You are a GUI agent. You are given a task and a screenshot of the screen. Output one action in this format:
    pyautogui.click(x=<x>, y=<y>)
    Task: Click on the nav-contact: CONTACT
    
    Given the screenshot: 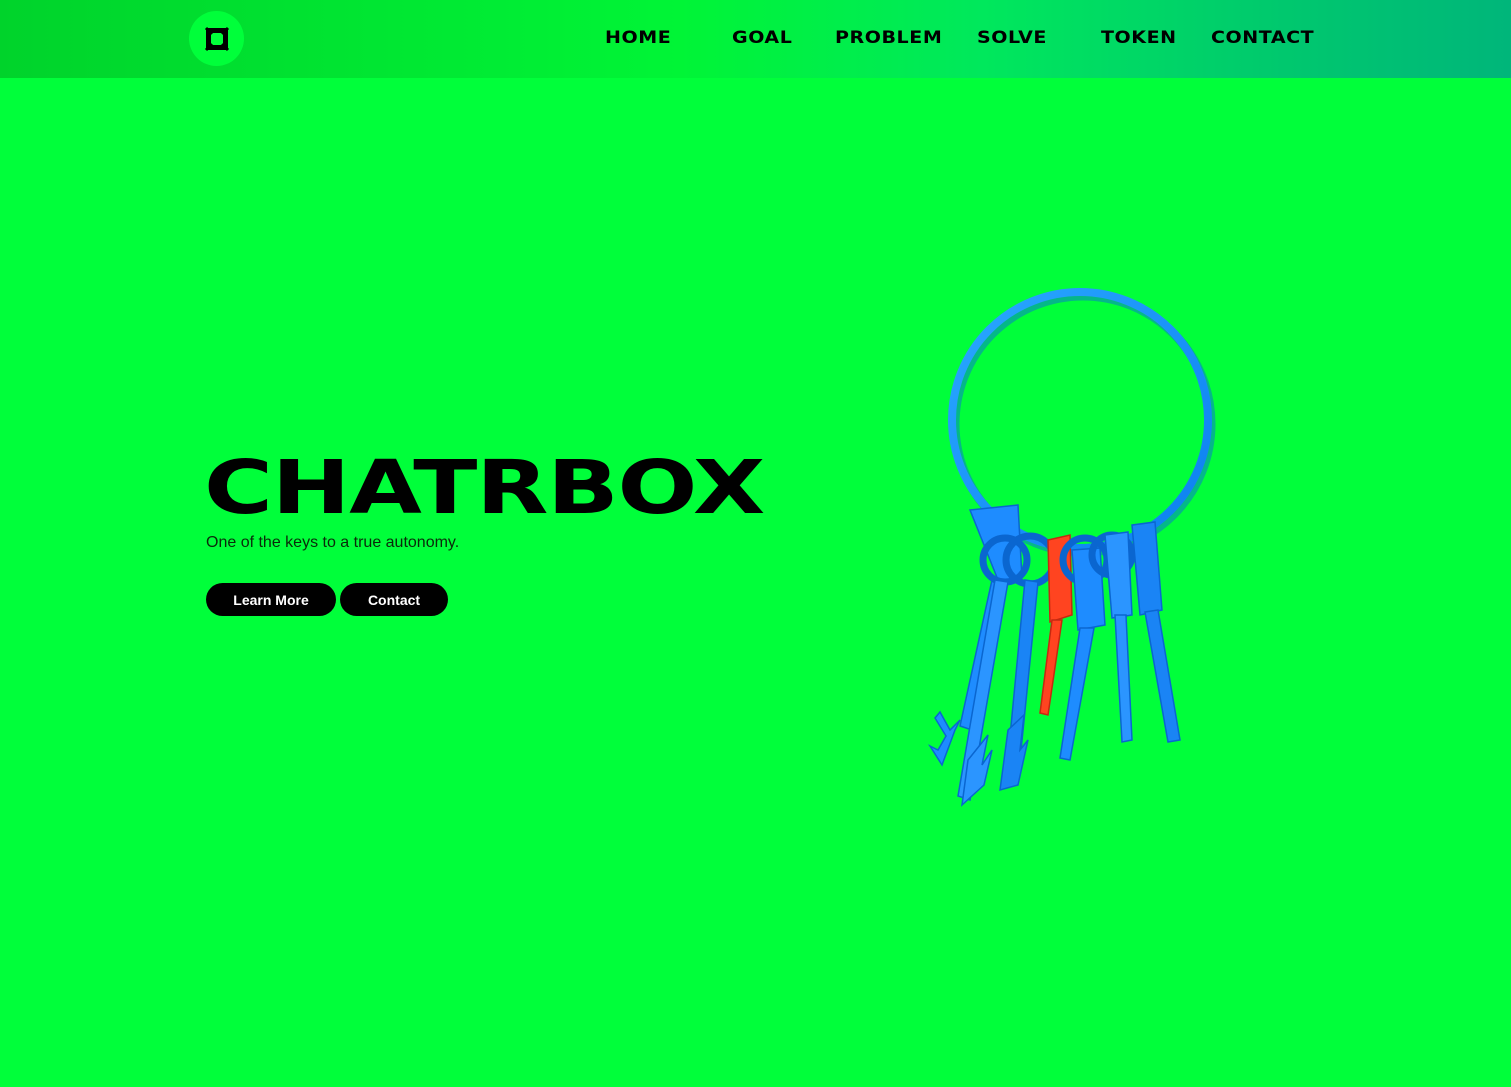 What is the action you would take?
    pyautogui.click(x=1262, y=38)
    